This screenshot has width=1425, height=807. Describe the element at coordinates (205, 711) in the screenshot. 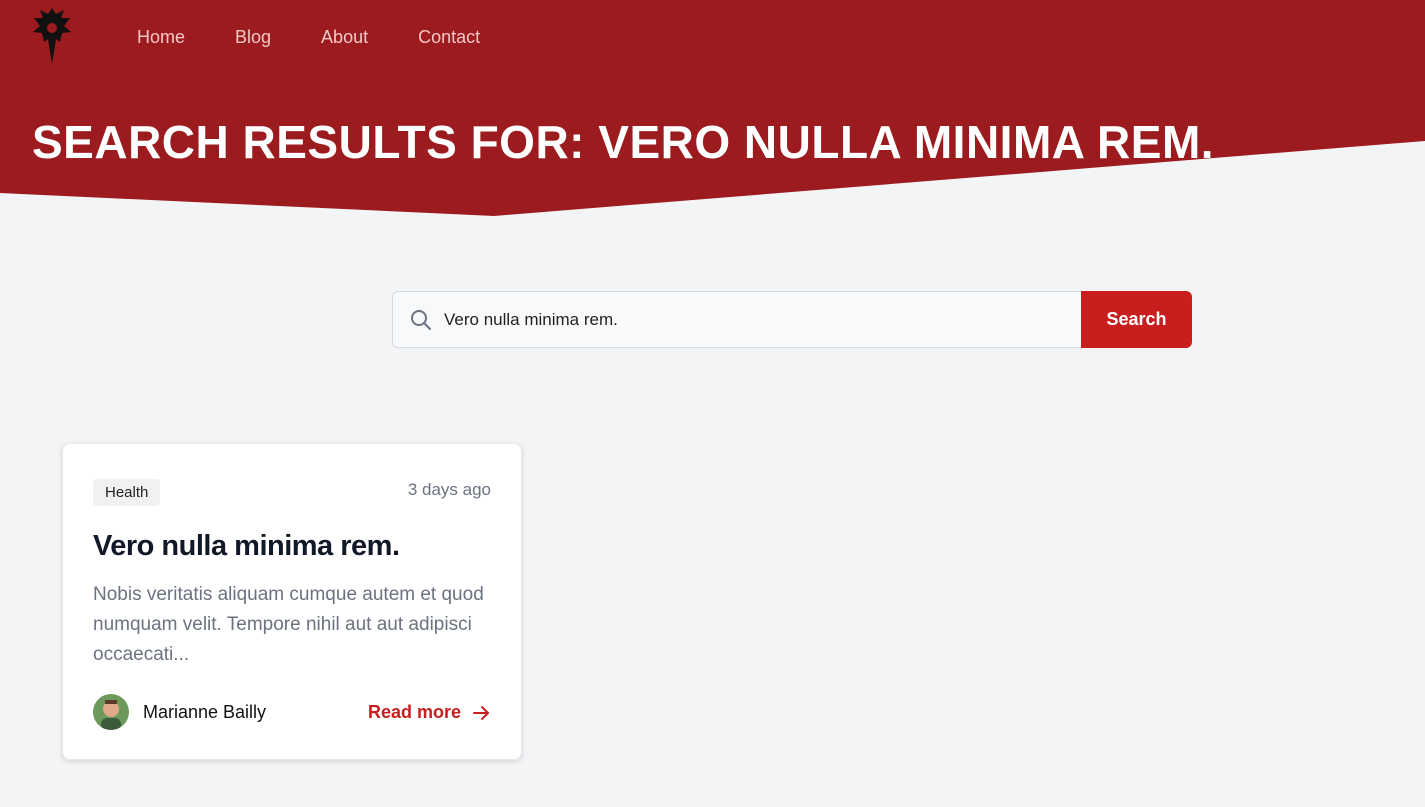

I see `author-name: Marianne Bailly` at that location.